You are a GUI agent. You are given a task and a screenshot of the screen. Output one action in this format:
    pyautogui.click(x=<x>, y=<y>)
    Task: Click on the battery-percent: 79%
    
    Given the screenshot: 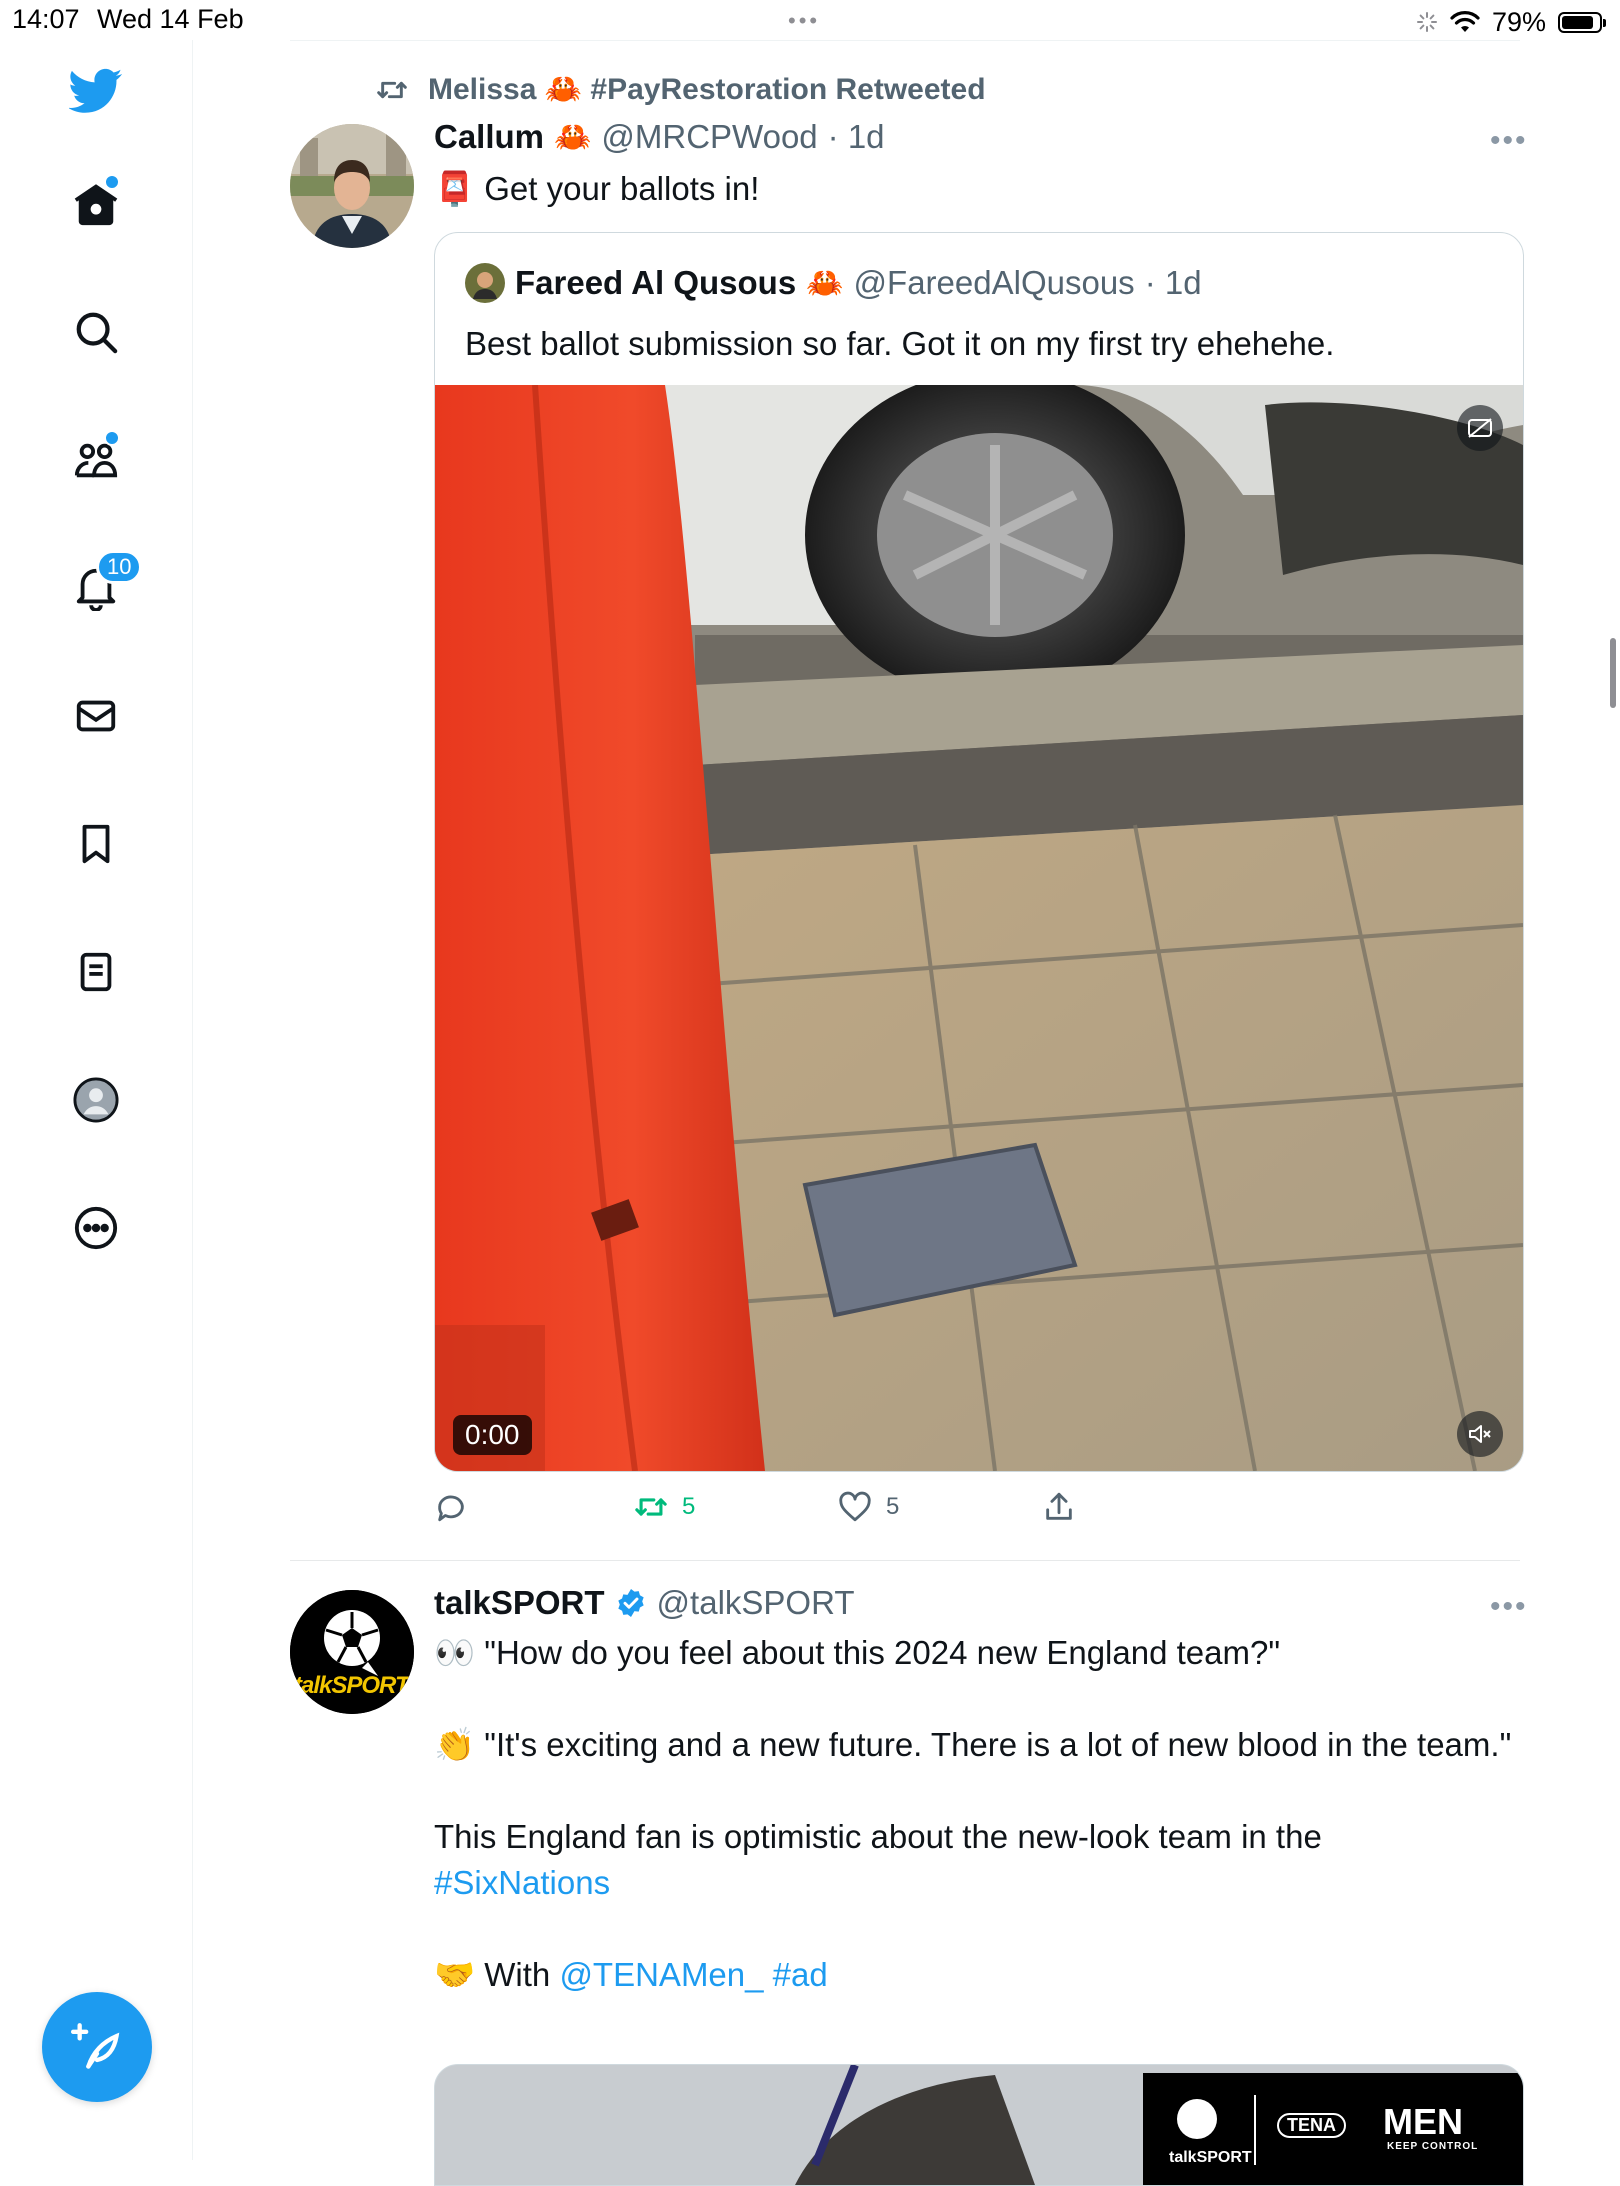 What is the action you would take?
    pyautogui.click(x=1518, y=21)
    